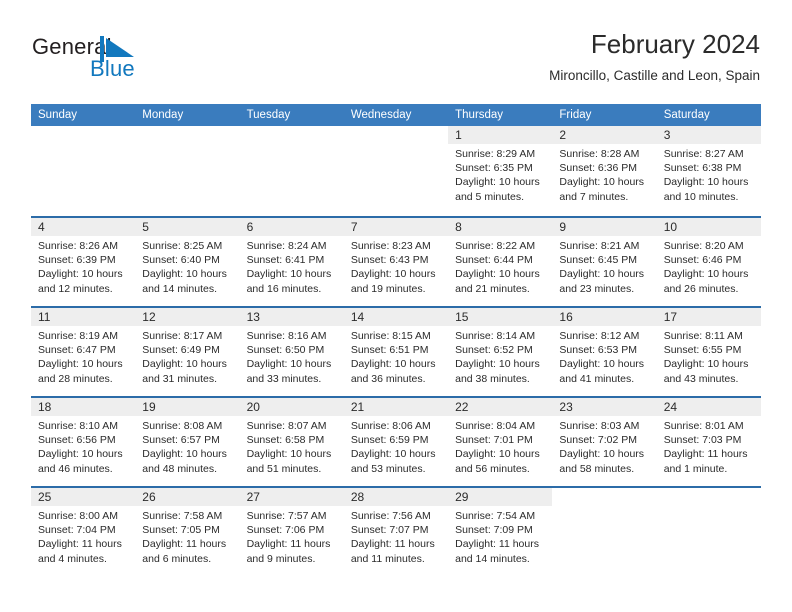 Image resolution: width=792 pixels, height=612 pixels. I want to click on day-number: 12, so click(149, 317).